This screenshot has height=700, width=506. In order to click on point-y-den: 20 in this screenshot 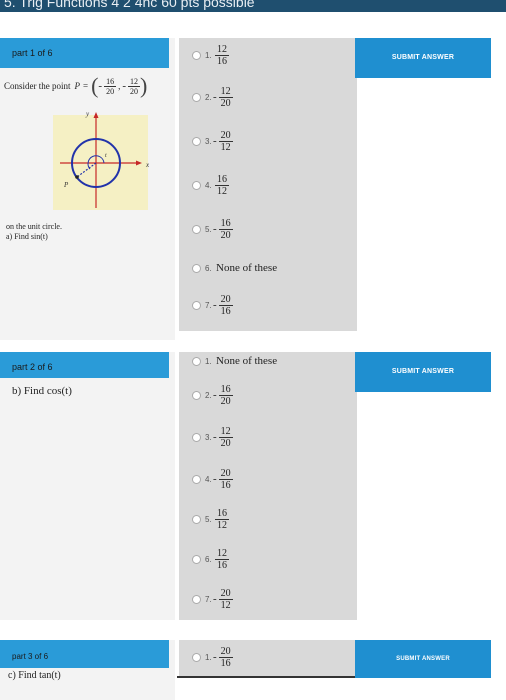, I will do `click(134, 91)`.